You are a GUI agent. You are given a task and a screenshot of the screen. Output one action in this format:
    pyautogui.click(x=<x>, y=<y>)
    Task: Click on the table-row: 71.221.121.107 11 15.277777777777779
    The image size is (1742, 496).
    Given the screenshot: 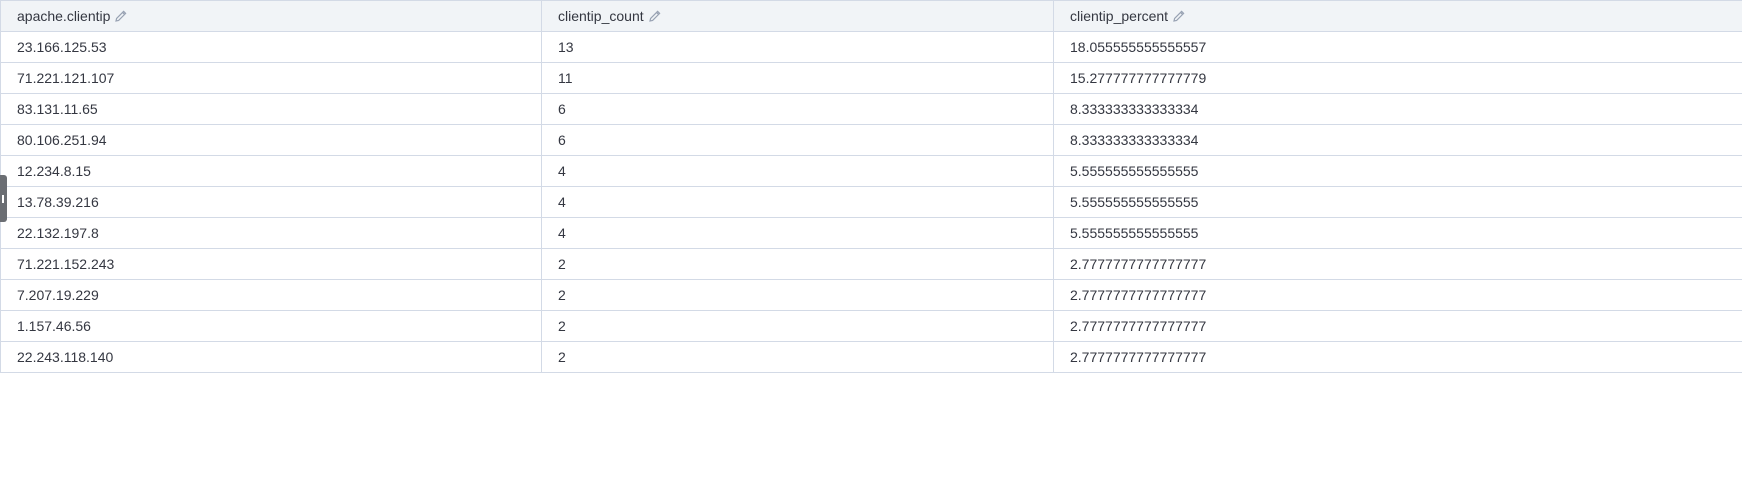 What is the action you would take?
    pyautogui.click(x=871, y=78)
    